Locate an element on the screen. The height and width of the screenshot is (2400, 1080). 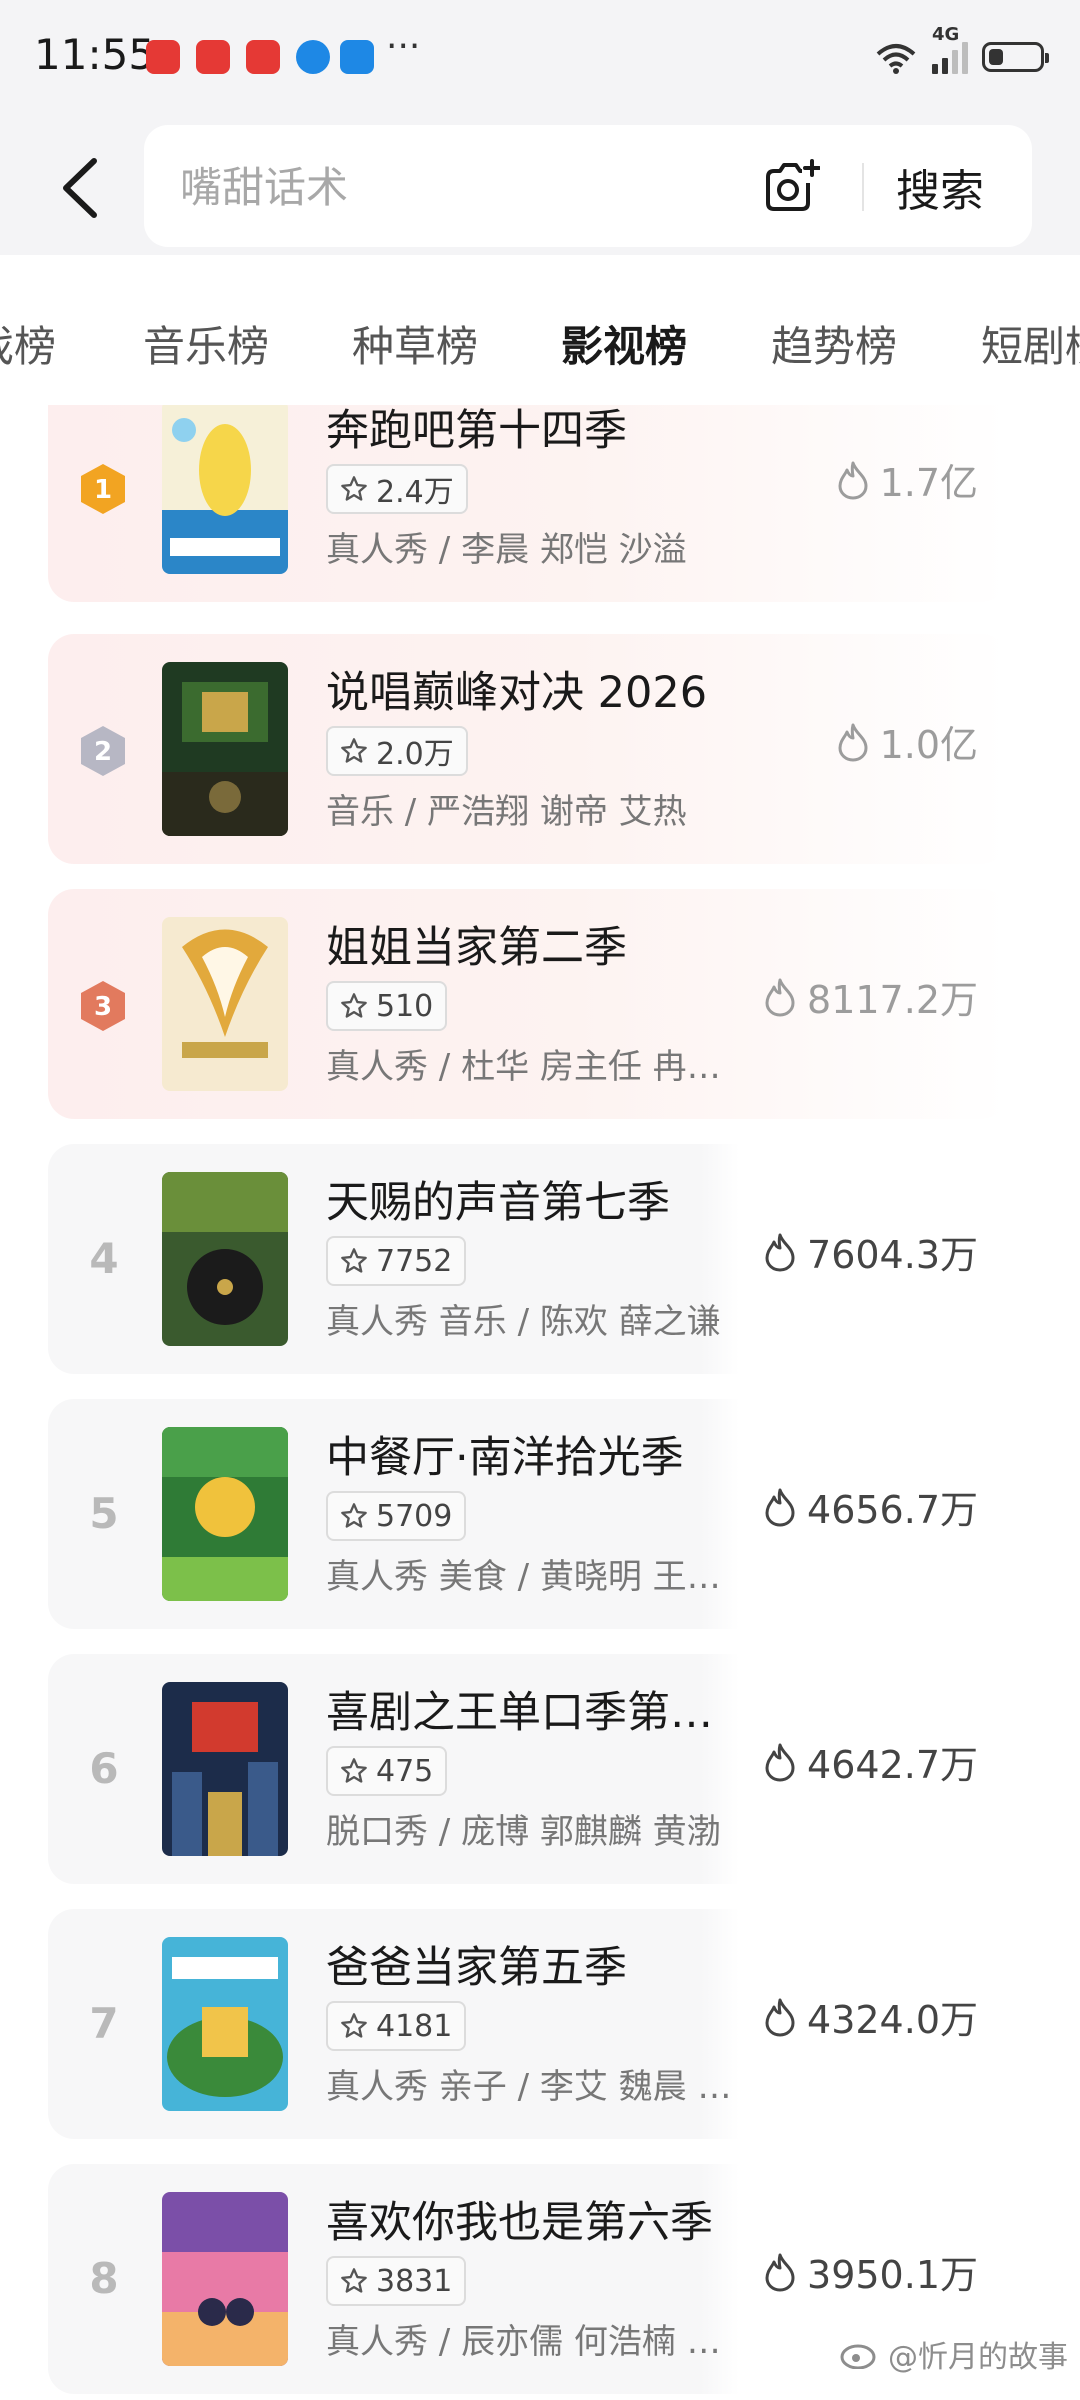
show-meta: 真人秀 音乐 / 陈欢 薛之谦 is located at coordinates (523, 1322).